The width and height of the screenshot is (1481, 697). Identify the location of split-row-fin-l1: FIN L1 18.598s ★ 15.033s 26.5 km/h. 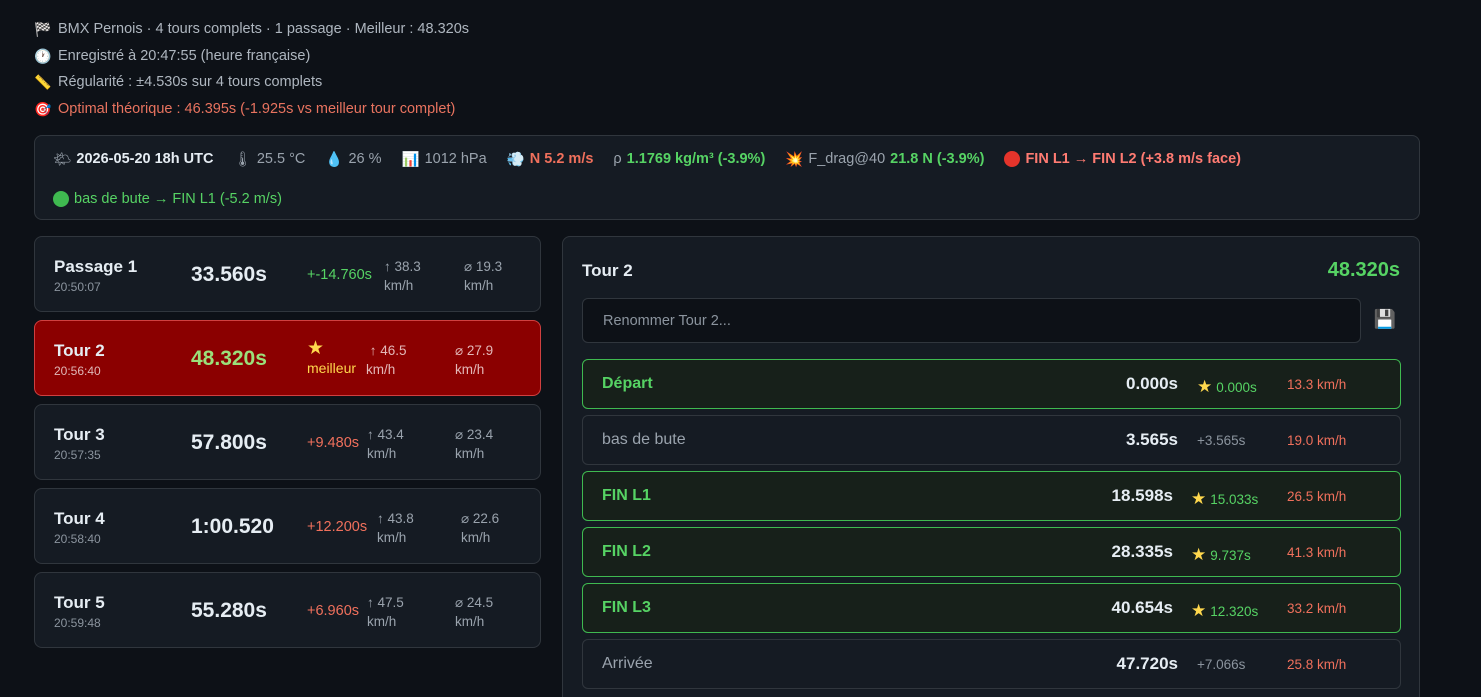
(991, 496).